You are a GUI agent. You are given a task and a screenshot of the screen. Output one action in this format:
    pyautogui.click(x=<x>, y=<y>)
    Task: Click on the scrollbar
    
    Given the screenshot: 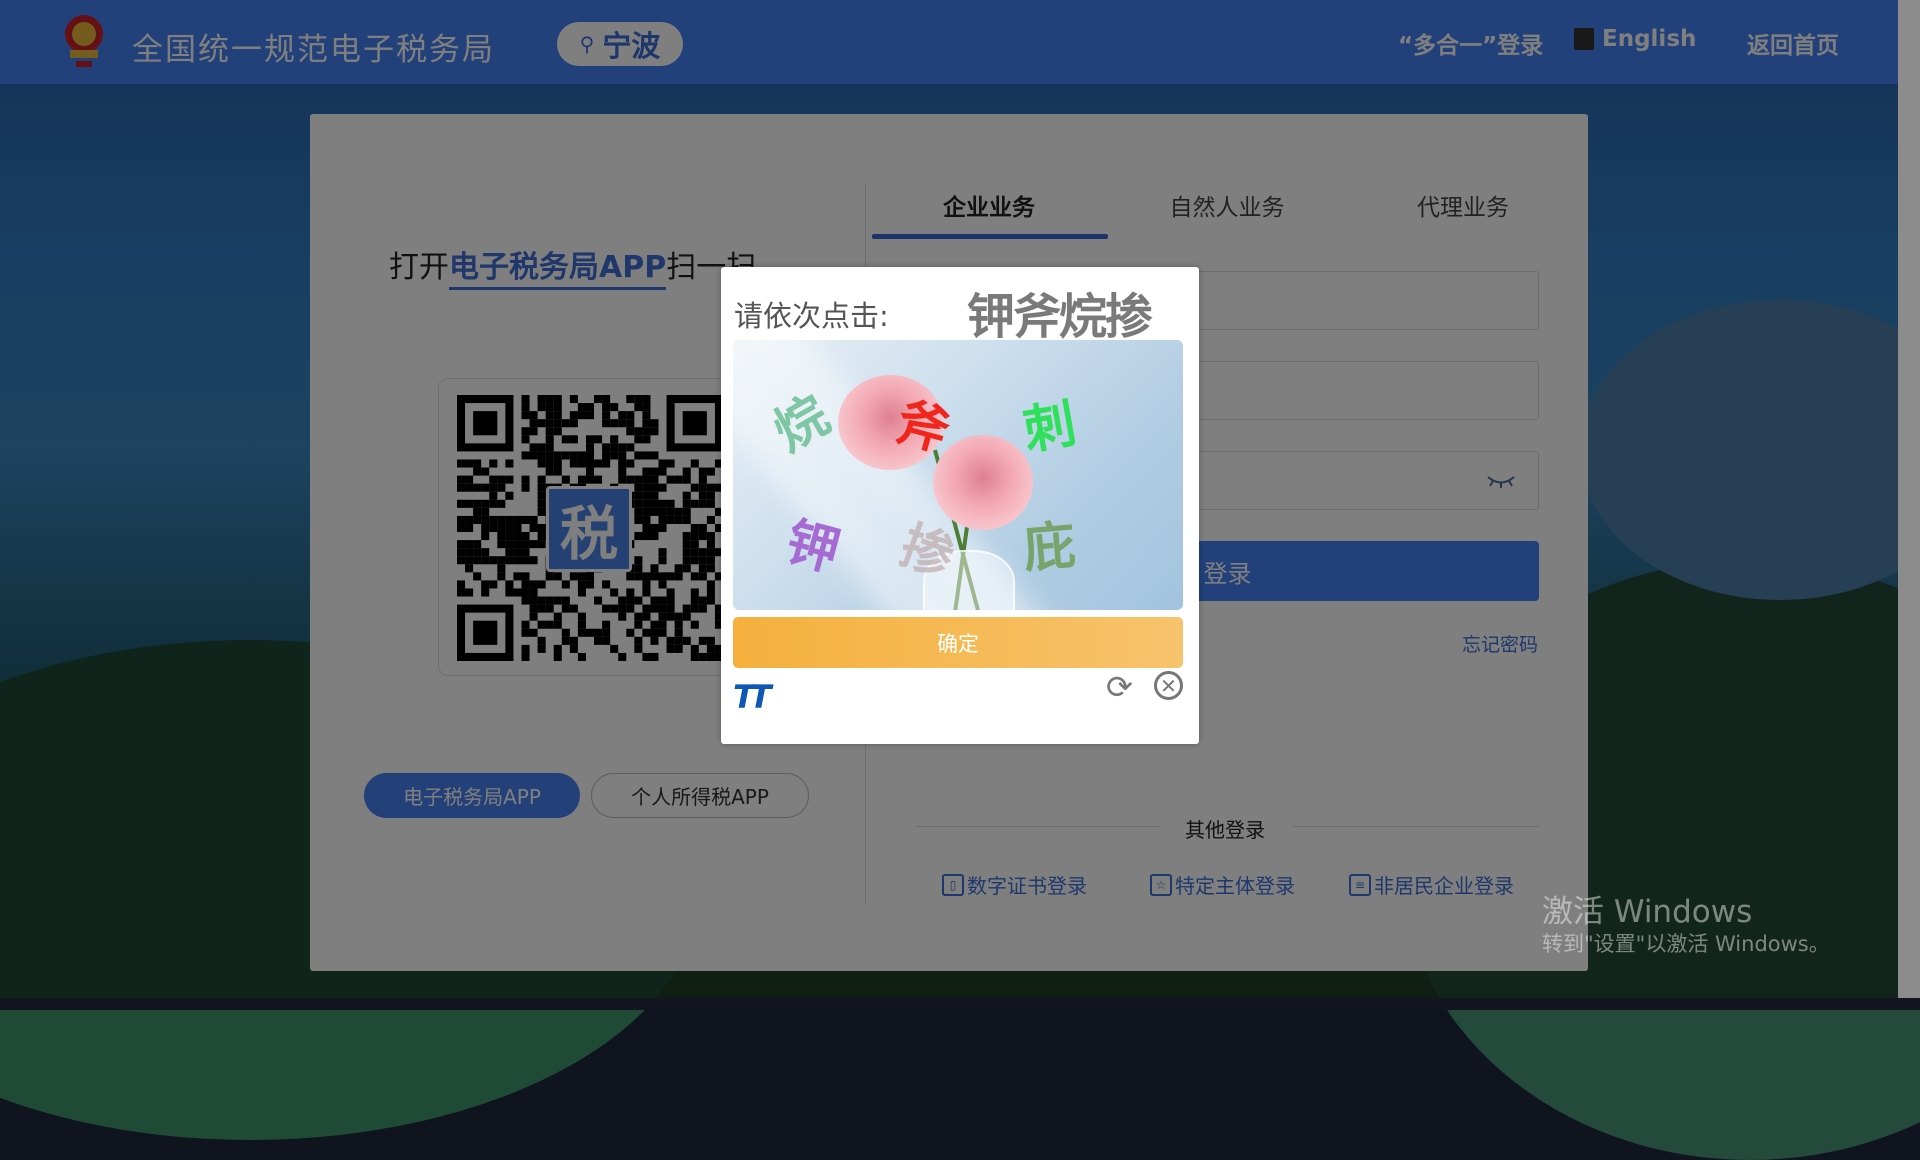 What is the action you would take?
    pyautogui.click(x=1909, y=499)
    